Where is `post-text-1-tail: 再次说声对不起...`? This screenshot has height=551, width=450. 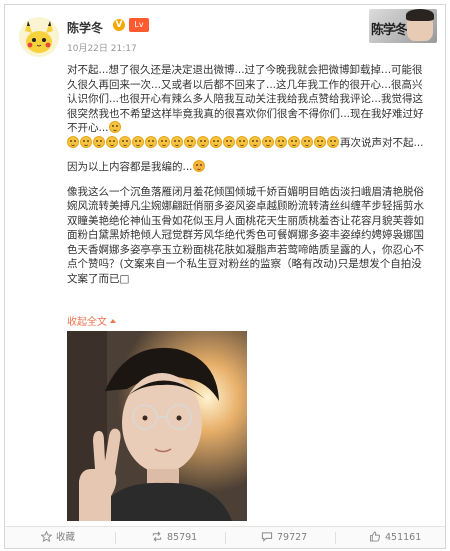
post-text-1-tail: 再次说声对不起... is located at coordinates (382, 142).